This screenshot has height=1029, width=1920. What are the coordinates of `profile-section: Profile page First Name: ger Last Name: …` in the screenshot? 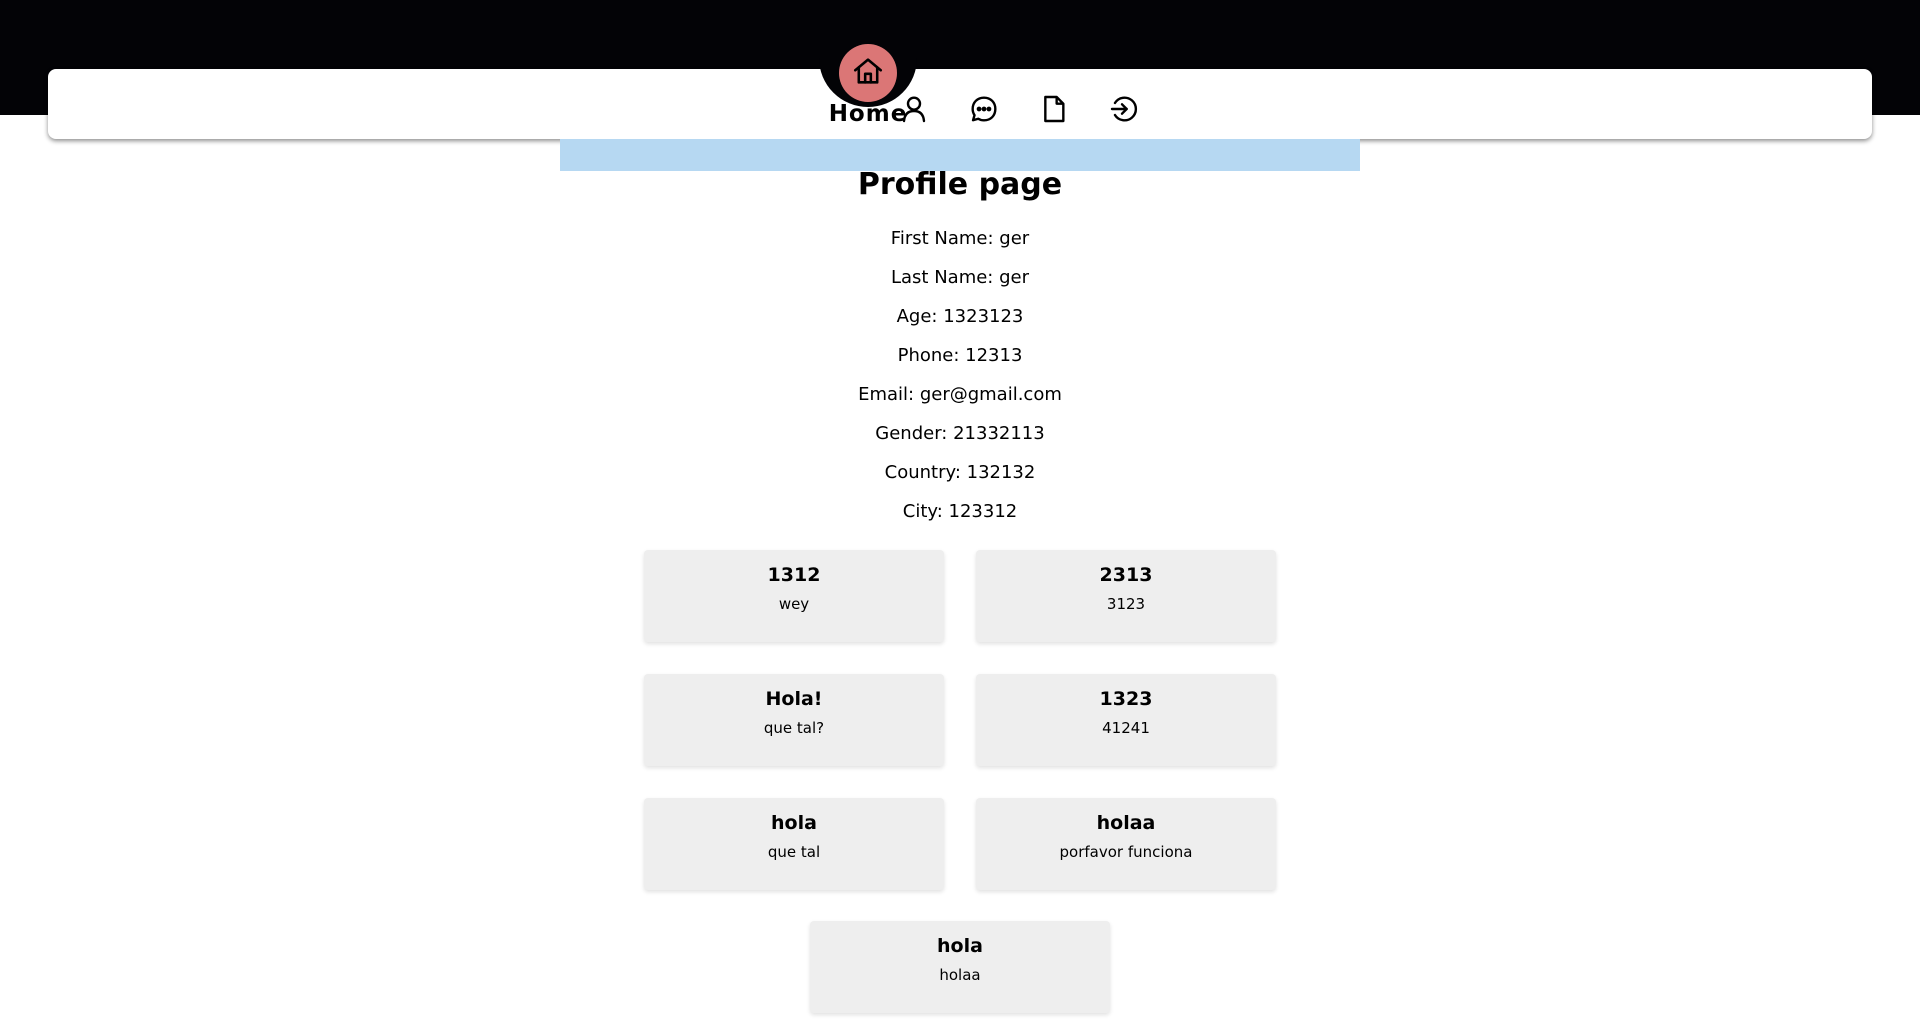 It's located at (960, 348).